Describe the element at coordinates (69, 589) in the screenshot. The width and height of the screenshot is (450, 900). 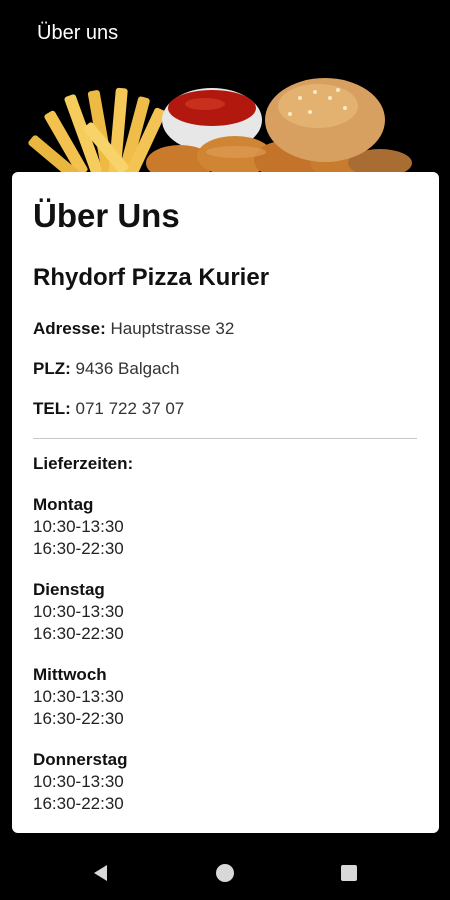
I see `day-name: Dienstag` at that location.